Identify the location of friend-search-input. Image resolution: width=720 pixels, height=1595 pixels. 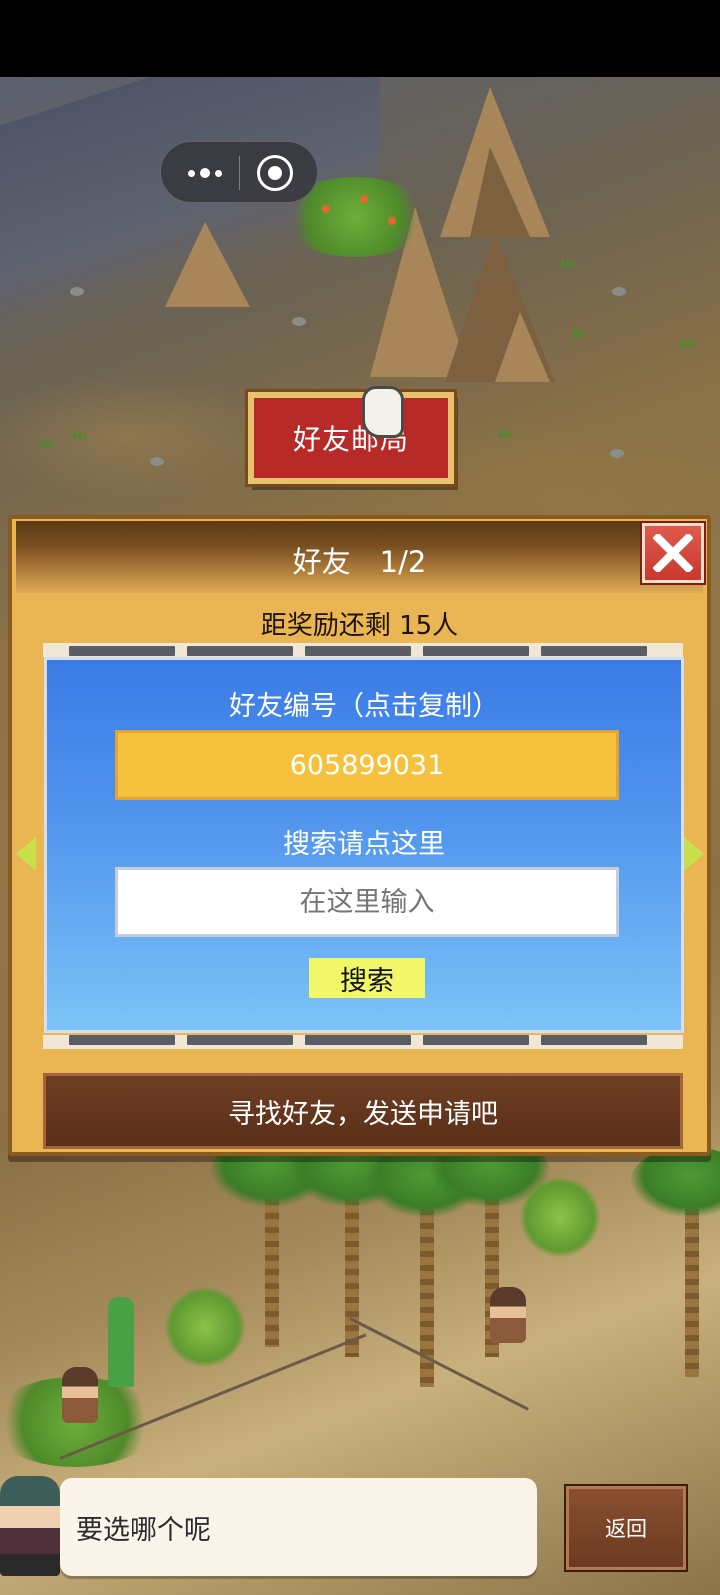
(367, 902).